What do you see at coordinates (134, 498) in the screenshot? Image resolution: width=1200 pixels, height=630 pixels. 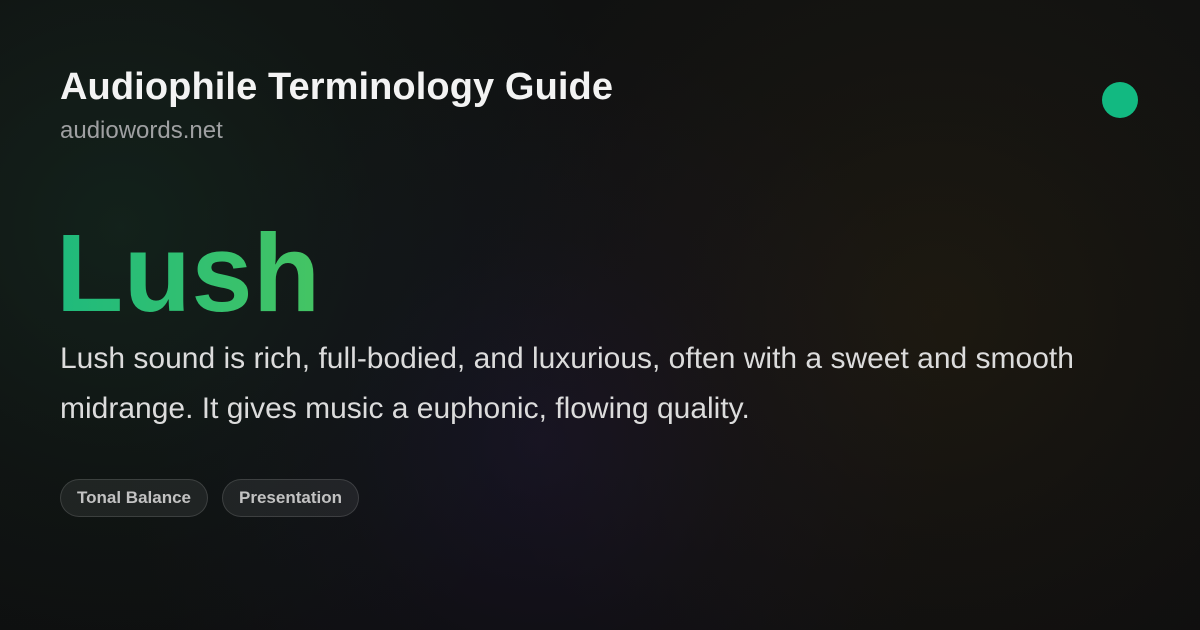 I see `tag-tonal-balance: Tonal Balance` at bounding box center [134, 498].